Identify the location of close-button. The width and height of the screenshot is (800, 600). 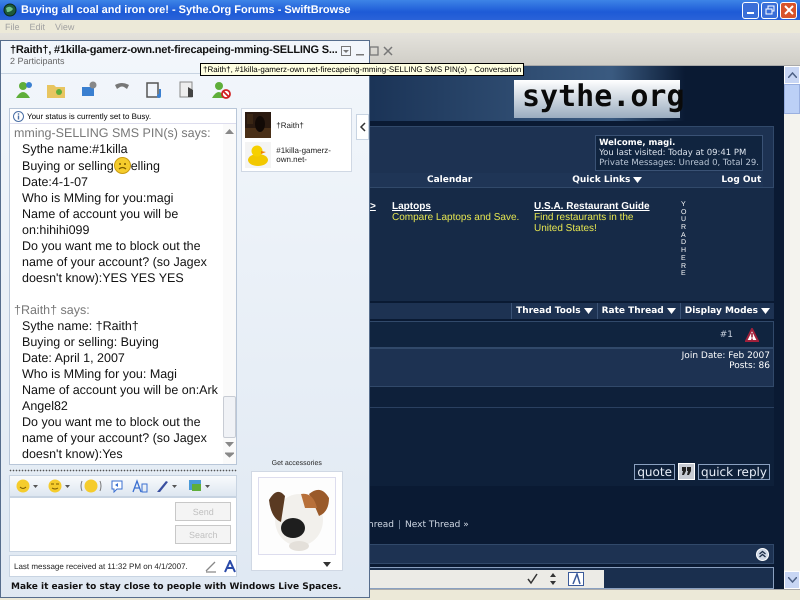
(788, 10).